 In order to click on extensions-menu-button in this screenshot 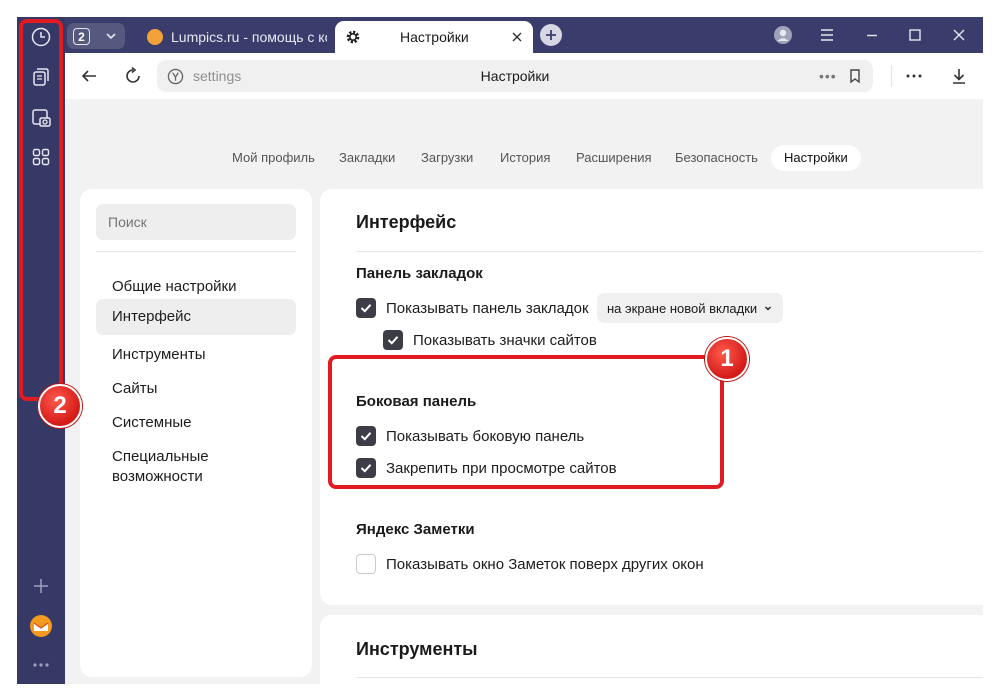, I will do `click(914, 76)`.